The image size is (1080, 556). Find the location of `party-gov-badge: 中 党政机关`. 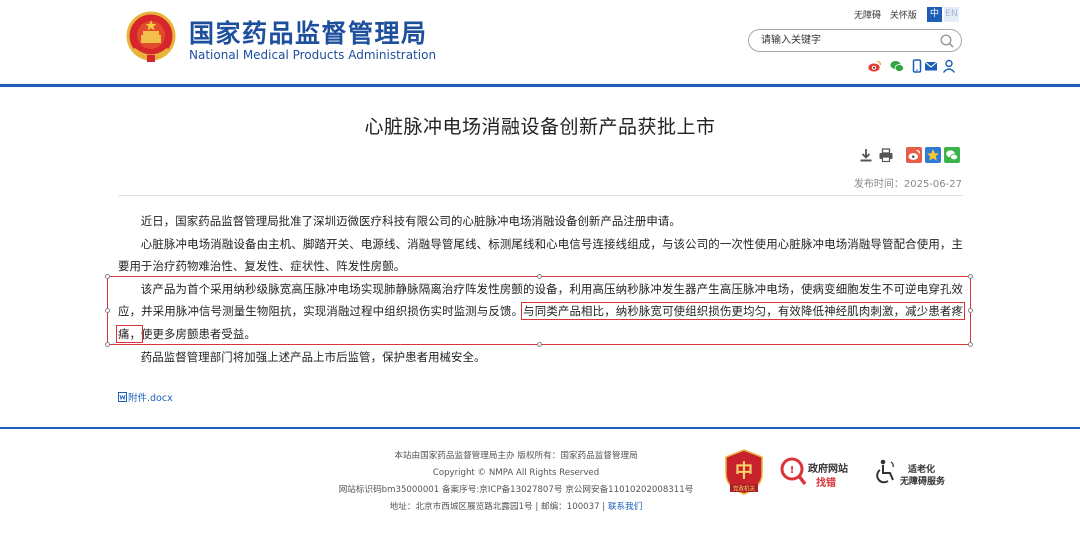

party-gov-badge: 中 党政机关 is located at coordinates (744, 472).